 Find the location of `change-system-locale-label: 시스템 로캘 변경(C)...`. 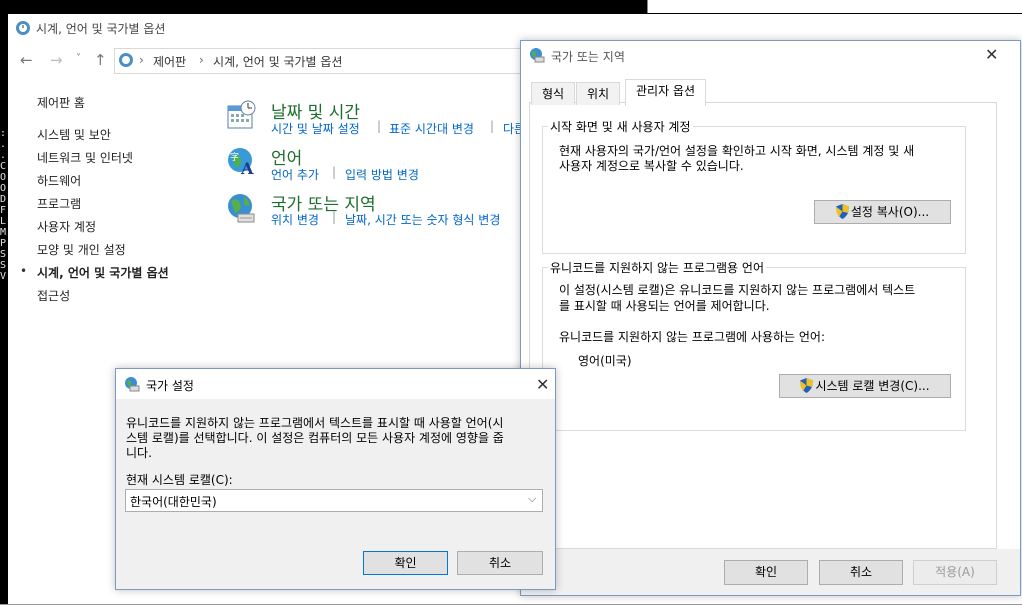

change-system-locale-label: 시스템 로캘 변경(C)... is located at coordinates (872, 386).